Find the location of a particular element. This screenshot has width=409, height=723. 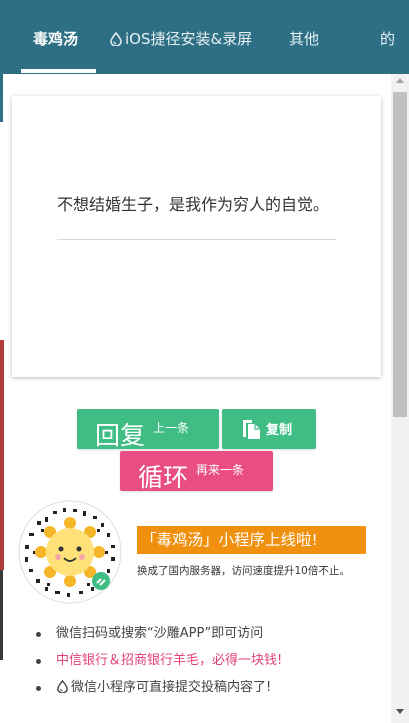

previous-button-sublabel: 上一条 is located at coordinates (171, 428).